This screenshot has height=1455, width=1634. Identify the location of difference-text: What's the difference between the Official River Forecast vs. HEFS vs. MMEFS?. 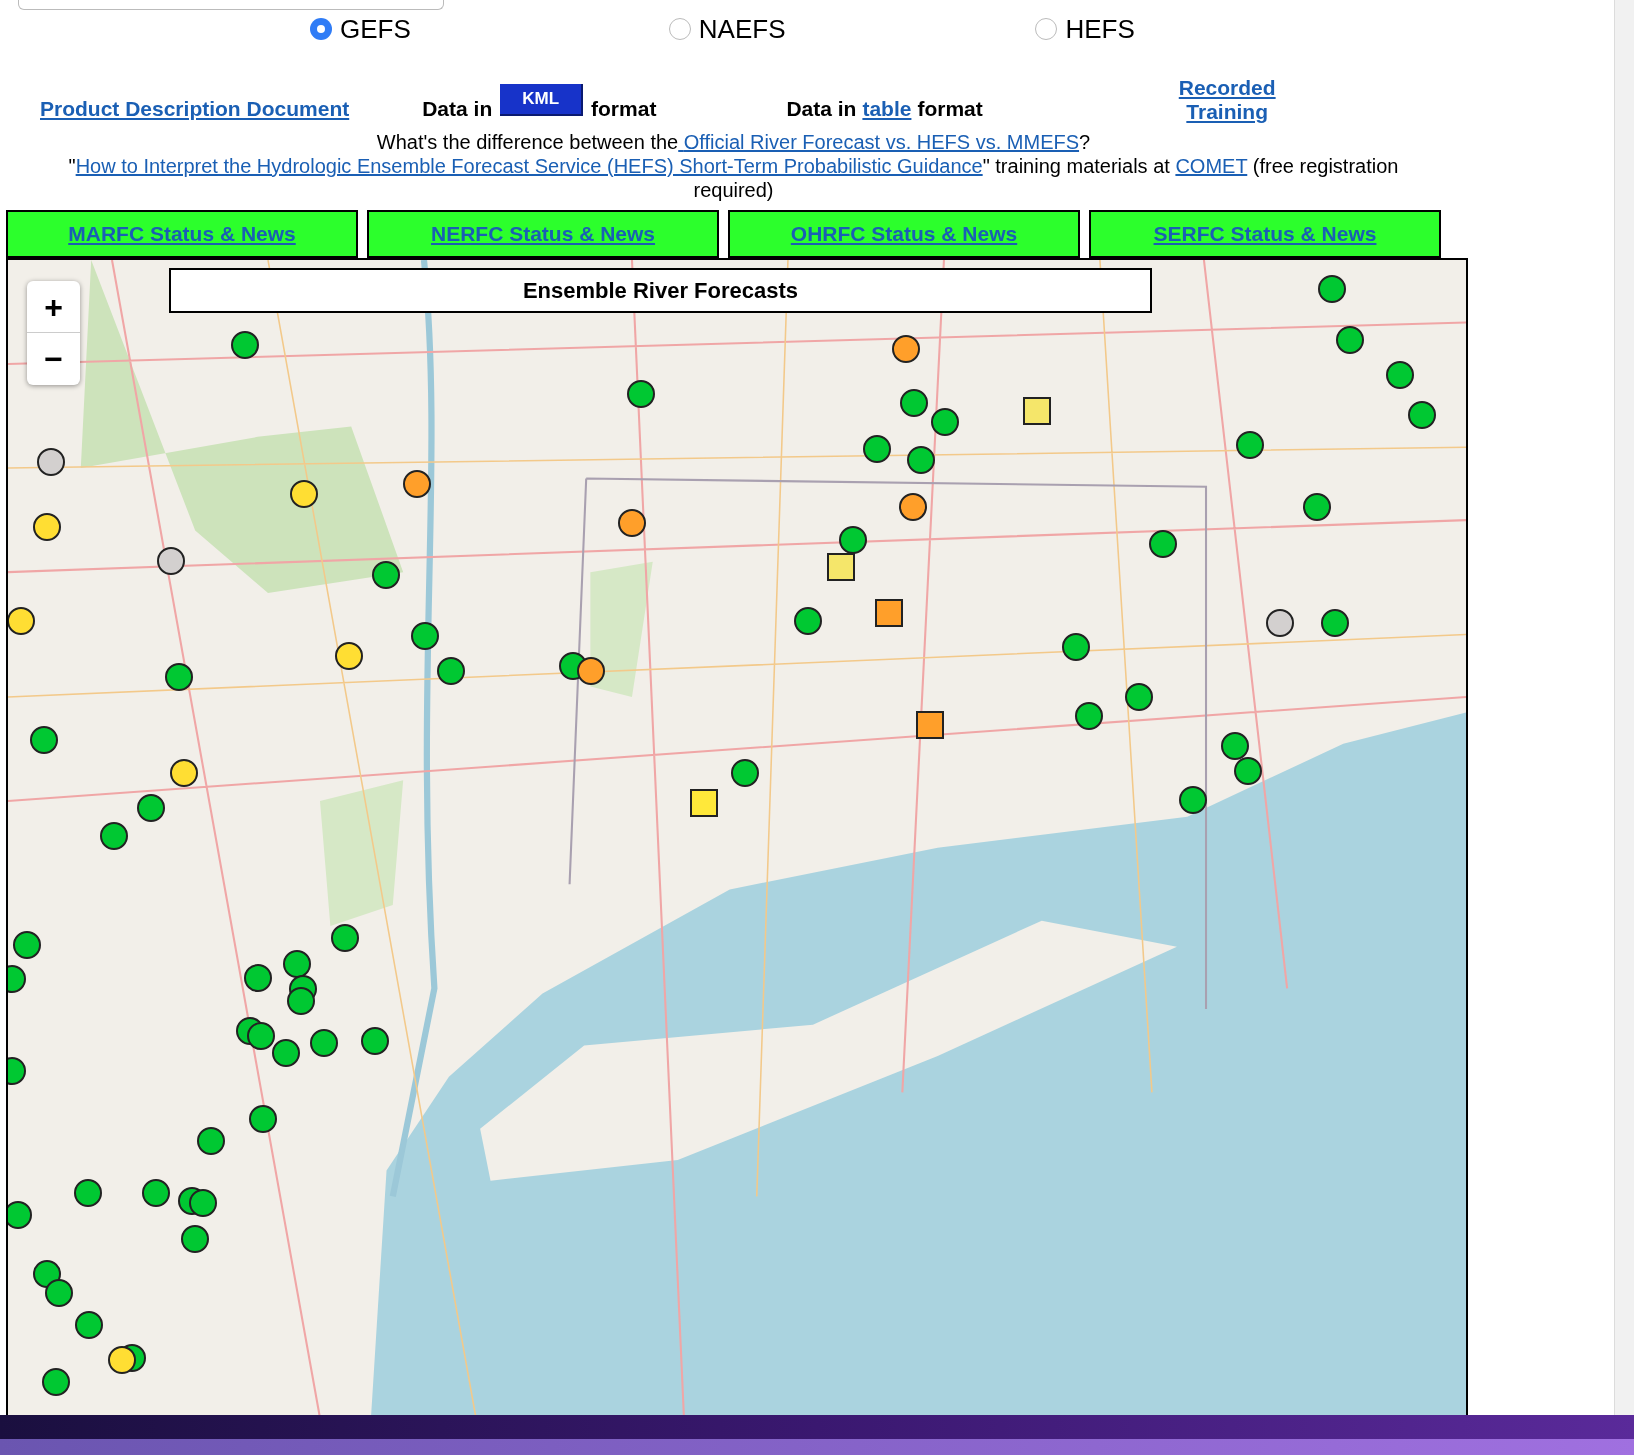
(733, 142).